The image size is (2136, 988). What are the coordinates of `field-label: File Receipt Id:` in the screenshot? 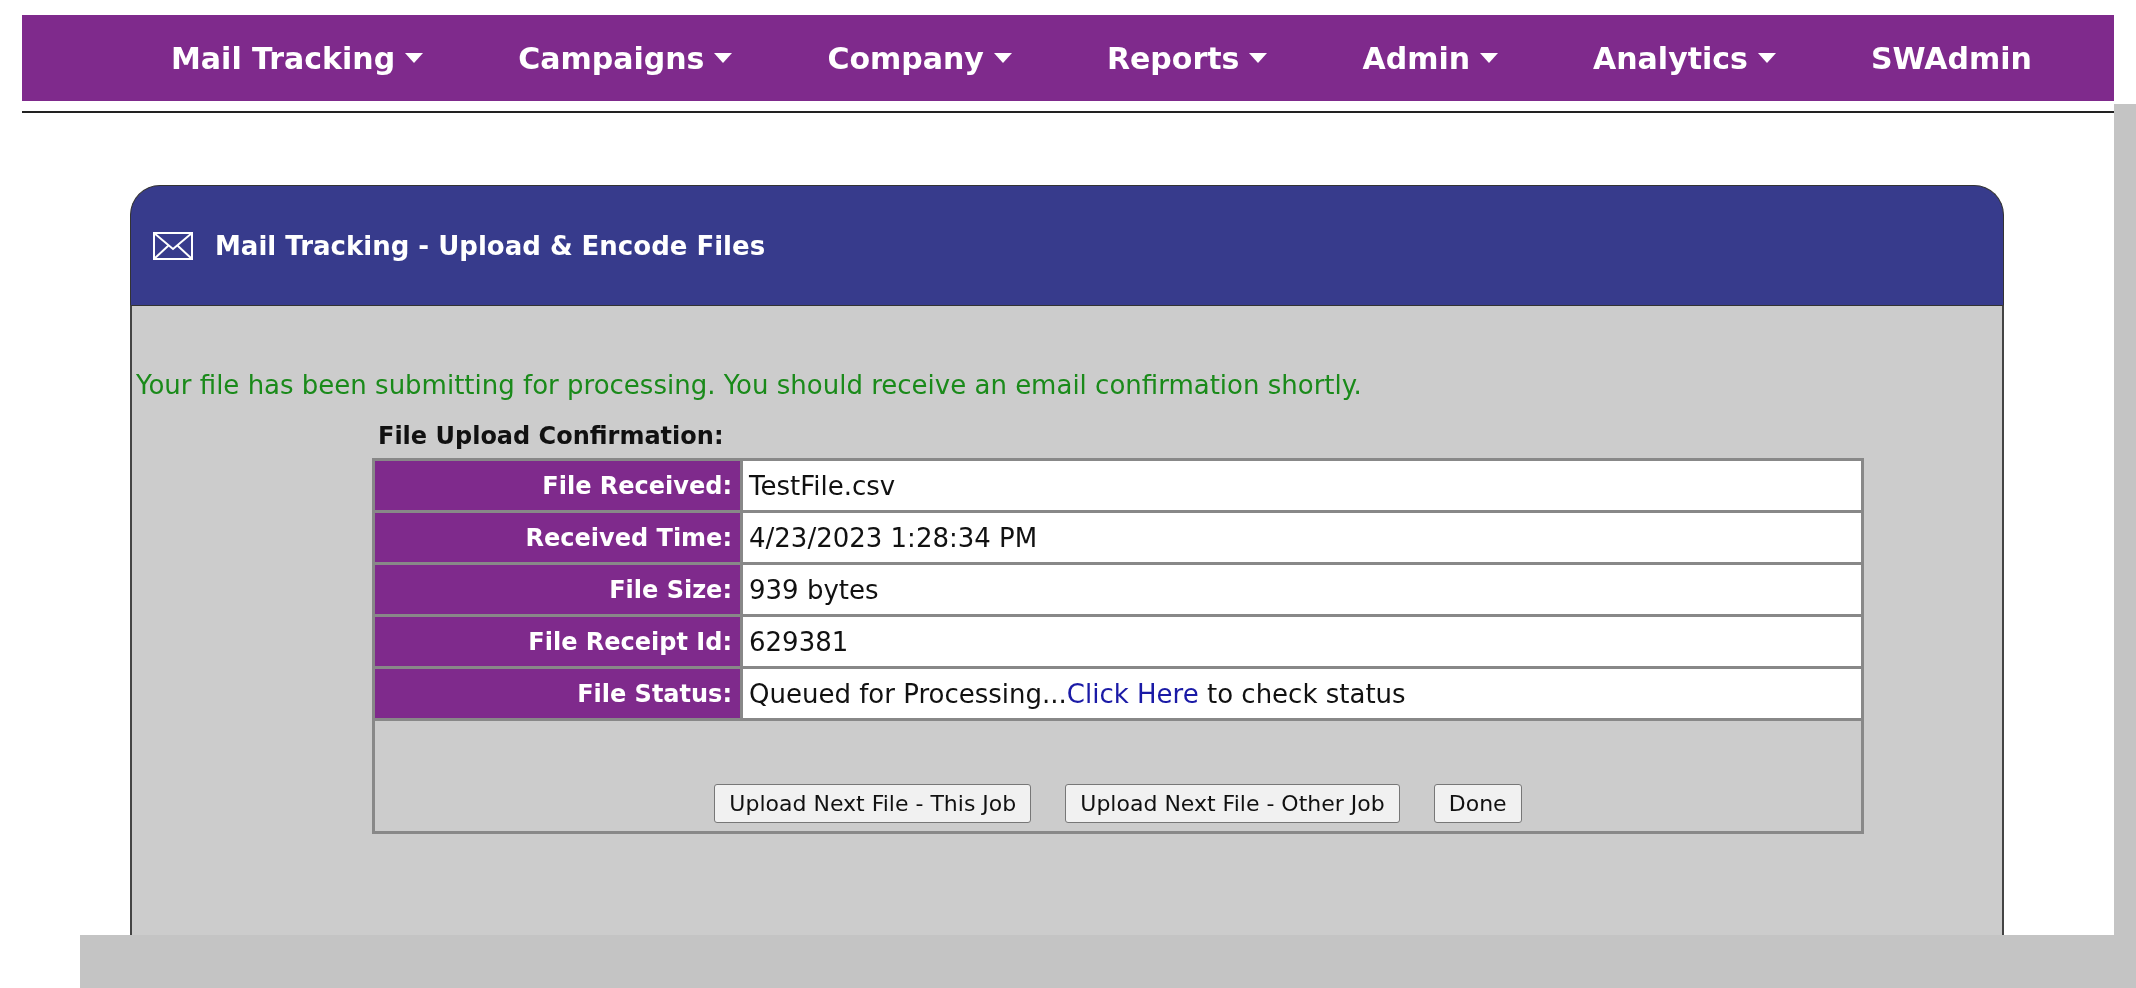 It's located at (557, 641).